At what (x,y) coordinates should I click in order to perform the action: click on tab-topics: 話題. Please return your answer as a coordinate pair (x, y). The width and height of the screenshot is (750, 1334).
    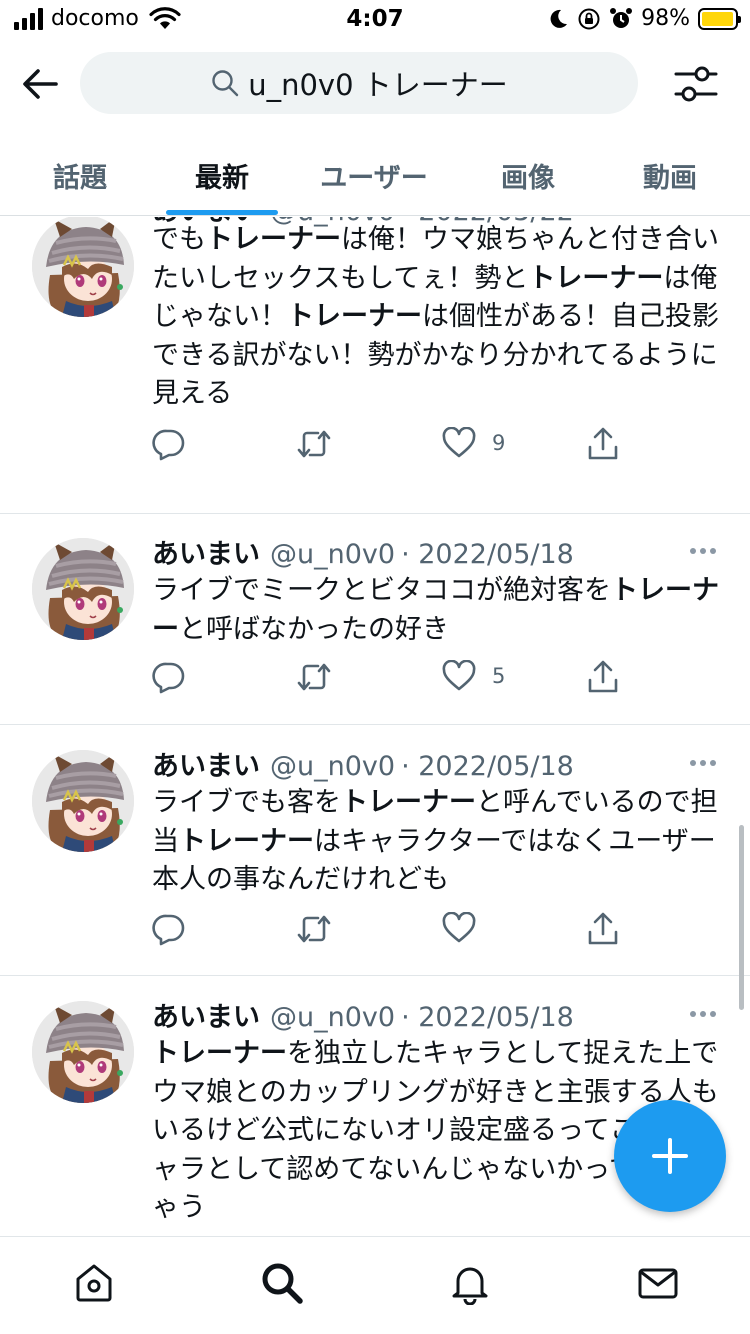
    Looking at the image, I should click on (80, 177).